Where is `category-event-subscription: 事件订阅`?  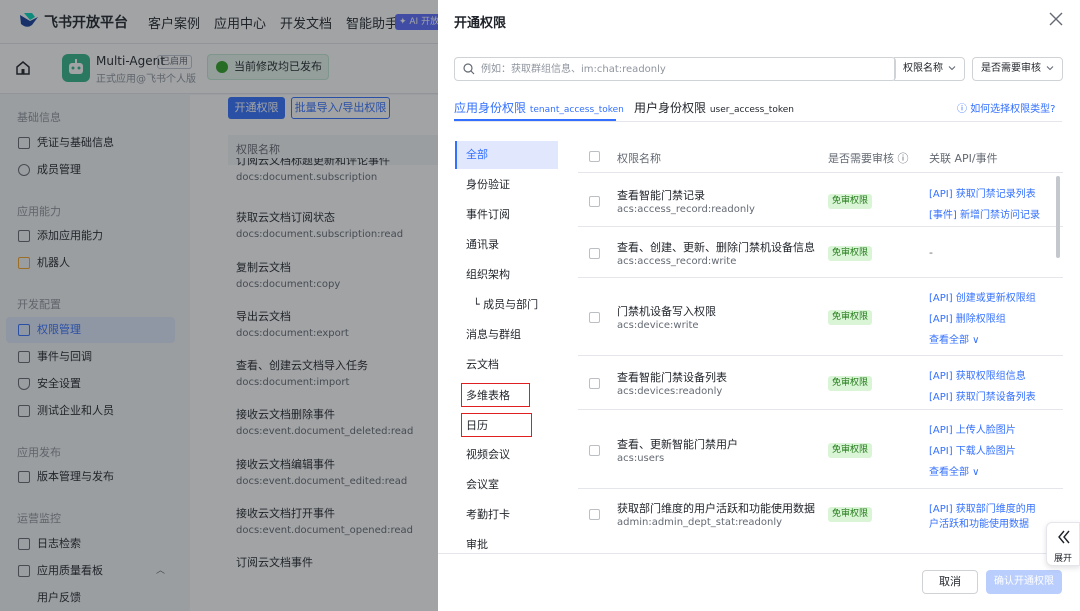 category-event-subscription: 事件订阅 is located at coordinates (506, 215).